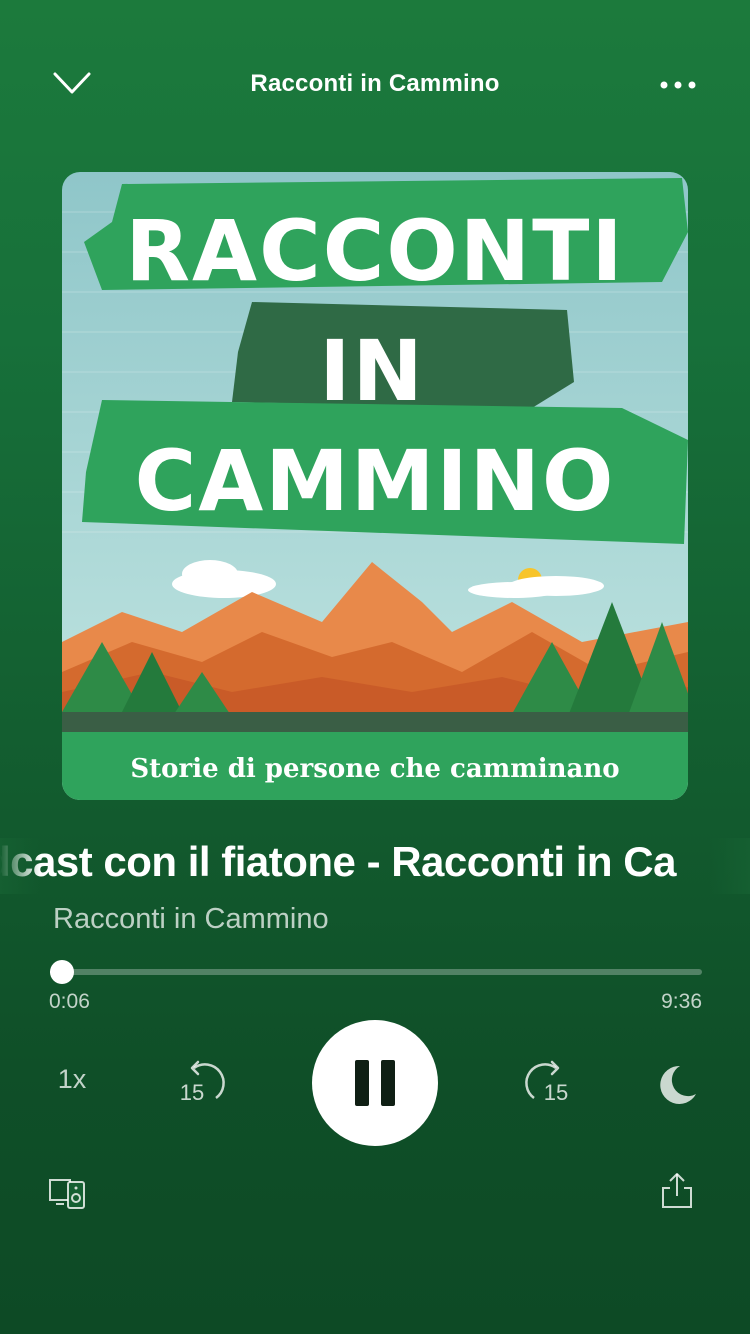  I want to click on artwork-title-line1: RACCONTI, so click(374, 251).